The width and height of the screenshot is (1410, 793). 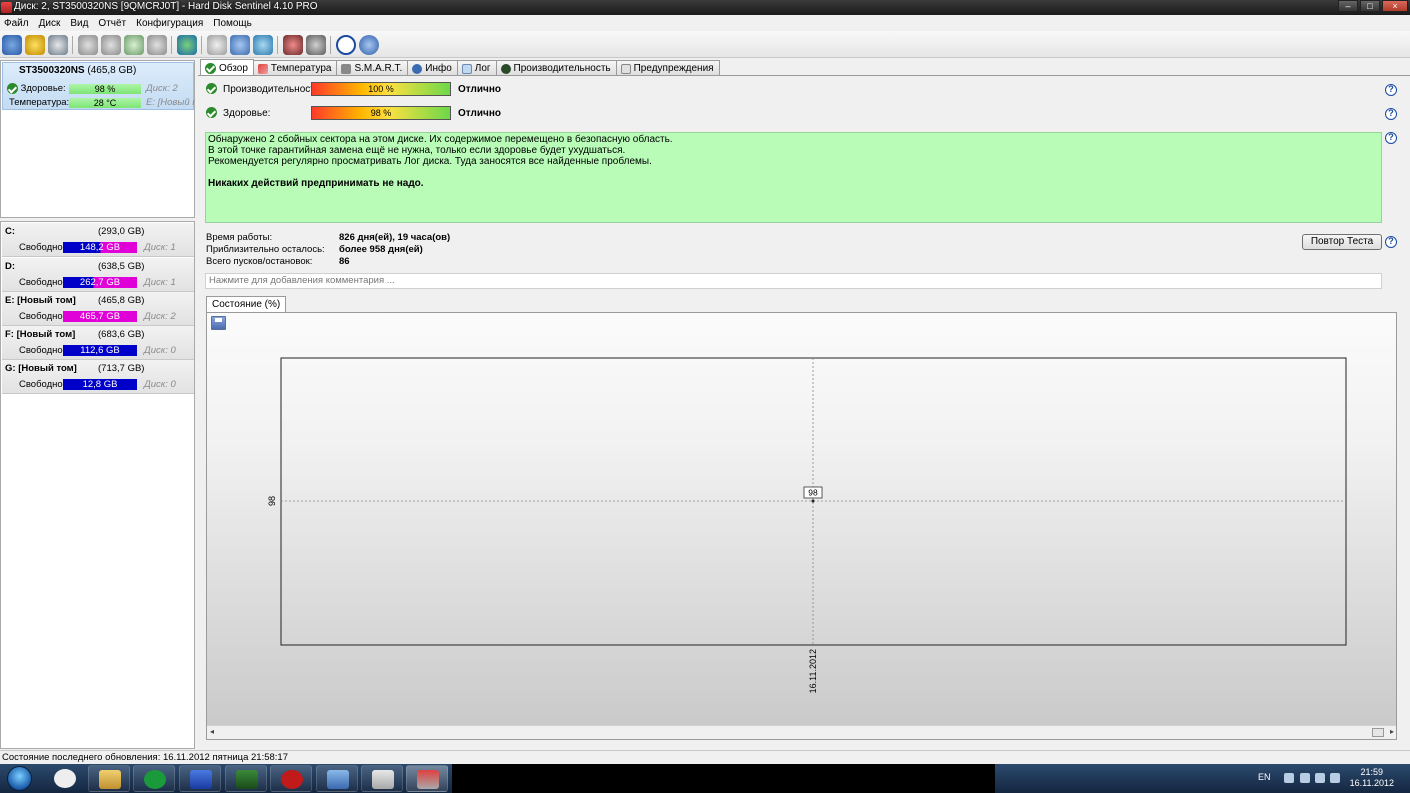 I want to click on taskbar-hdsentinel, so click(x=427, y=778).